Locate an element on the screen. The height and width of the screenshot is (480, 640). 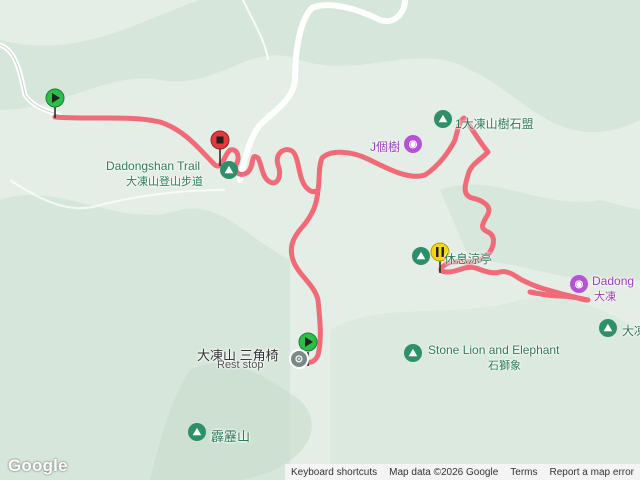
keyboard-shortcuts-link: Keyboard shortcuts is located at coordinates (334, 472).